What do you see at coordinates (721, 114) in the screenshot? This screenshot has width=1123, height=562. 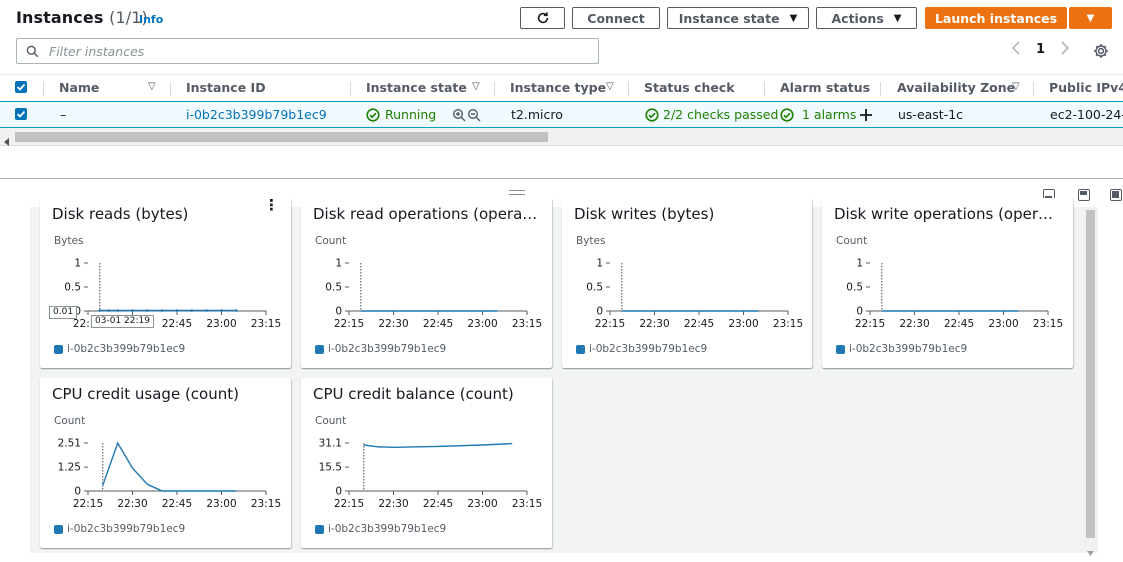 I see `status-check-text: 2/2 checks passed` at bounding box center [721, 114].